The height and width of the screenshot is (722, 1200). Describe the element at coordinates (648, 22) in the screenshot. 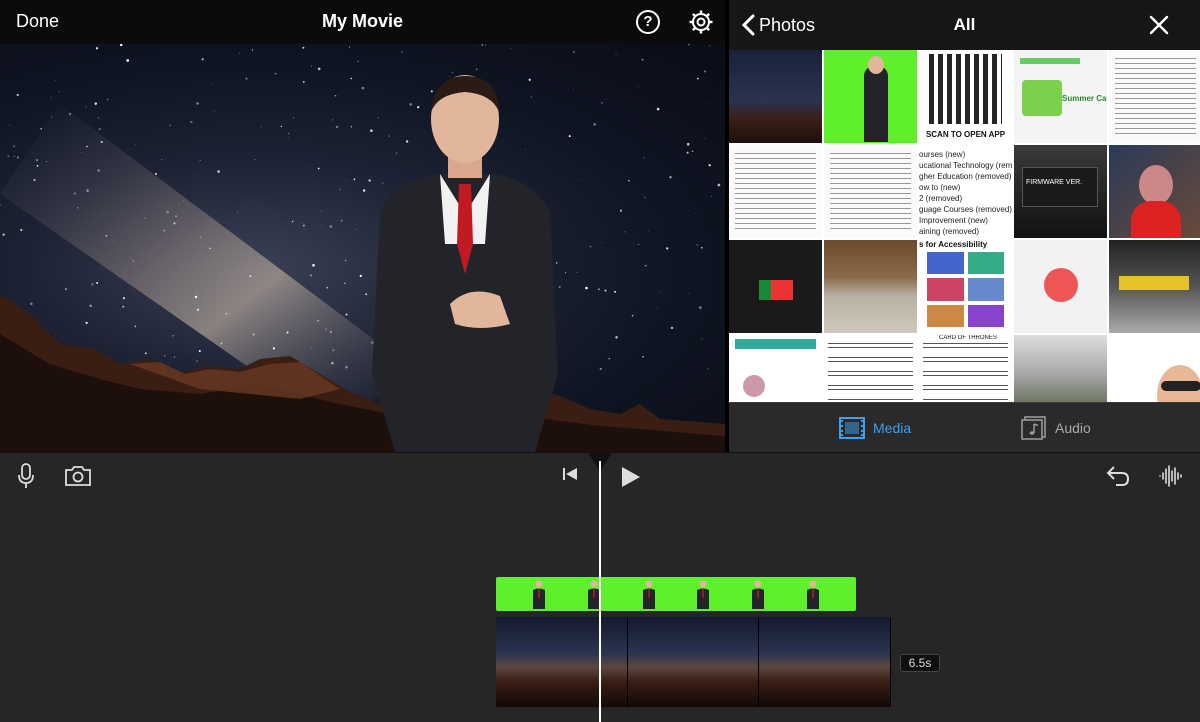

I see `help-icon: ?` at that location.